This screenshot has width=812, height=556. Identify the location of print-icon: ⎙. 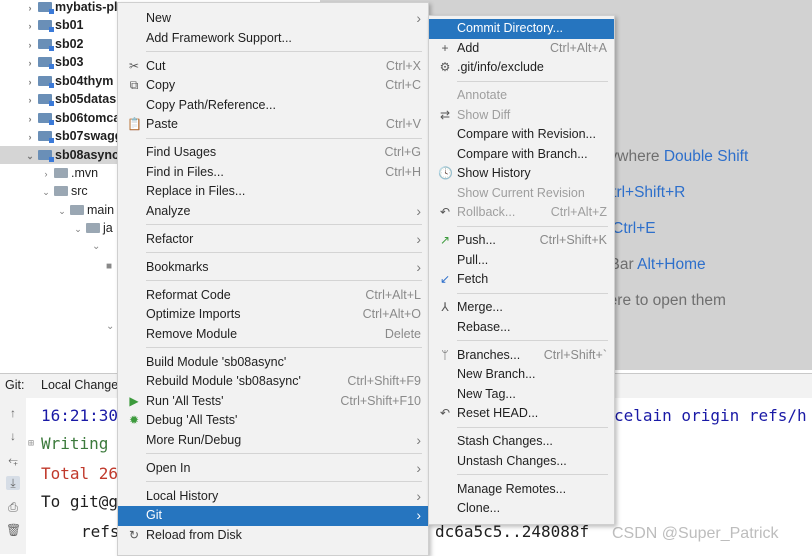
(13, 507).